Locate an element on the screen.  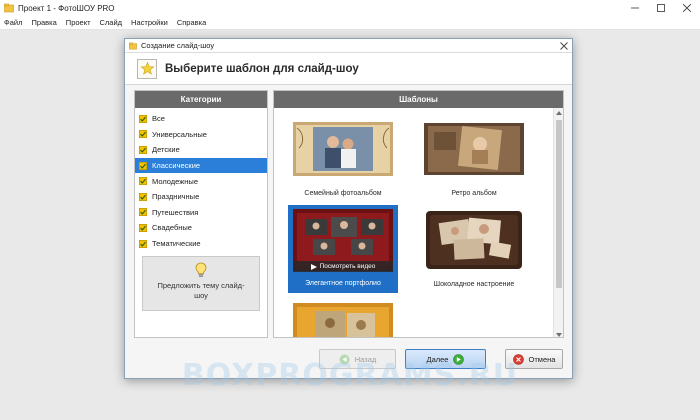
watermark: BOXPROGRAMS.RU is located at coordinates (350, 375).